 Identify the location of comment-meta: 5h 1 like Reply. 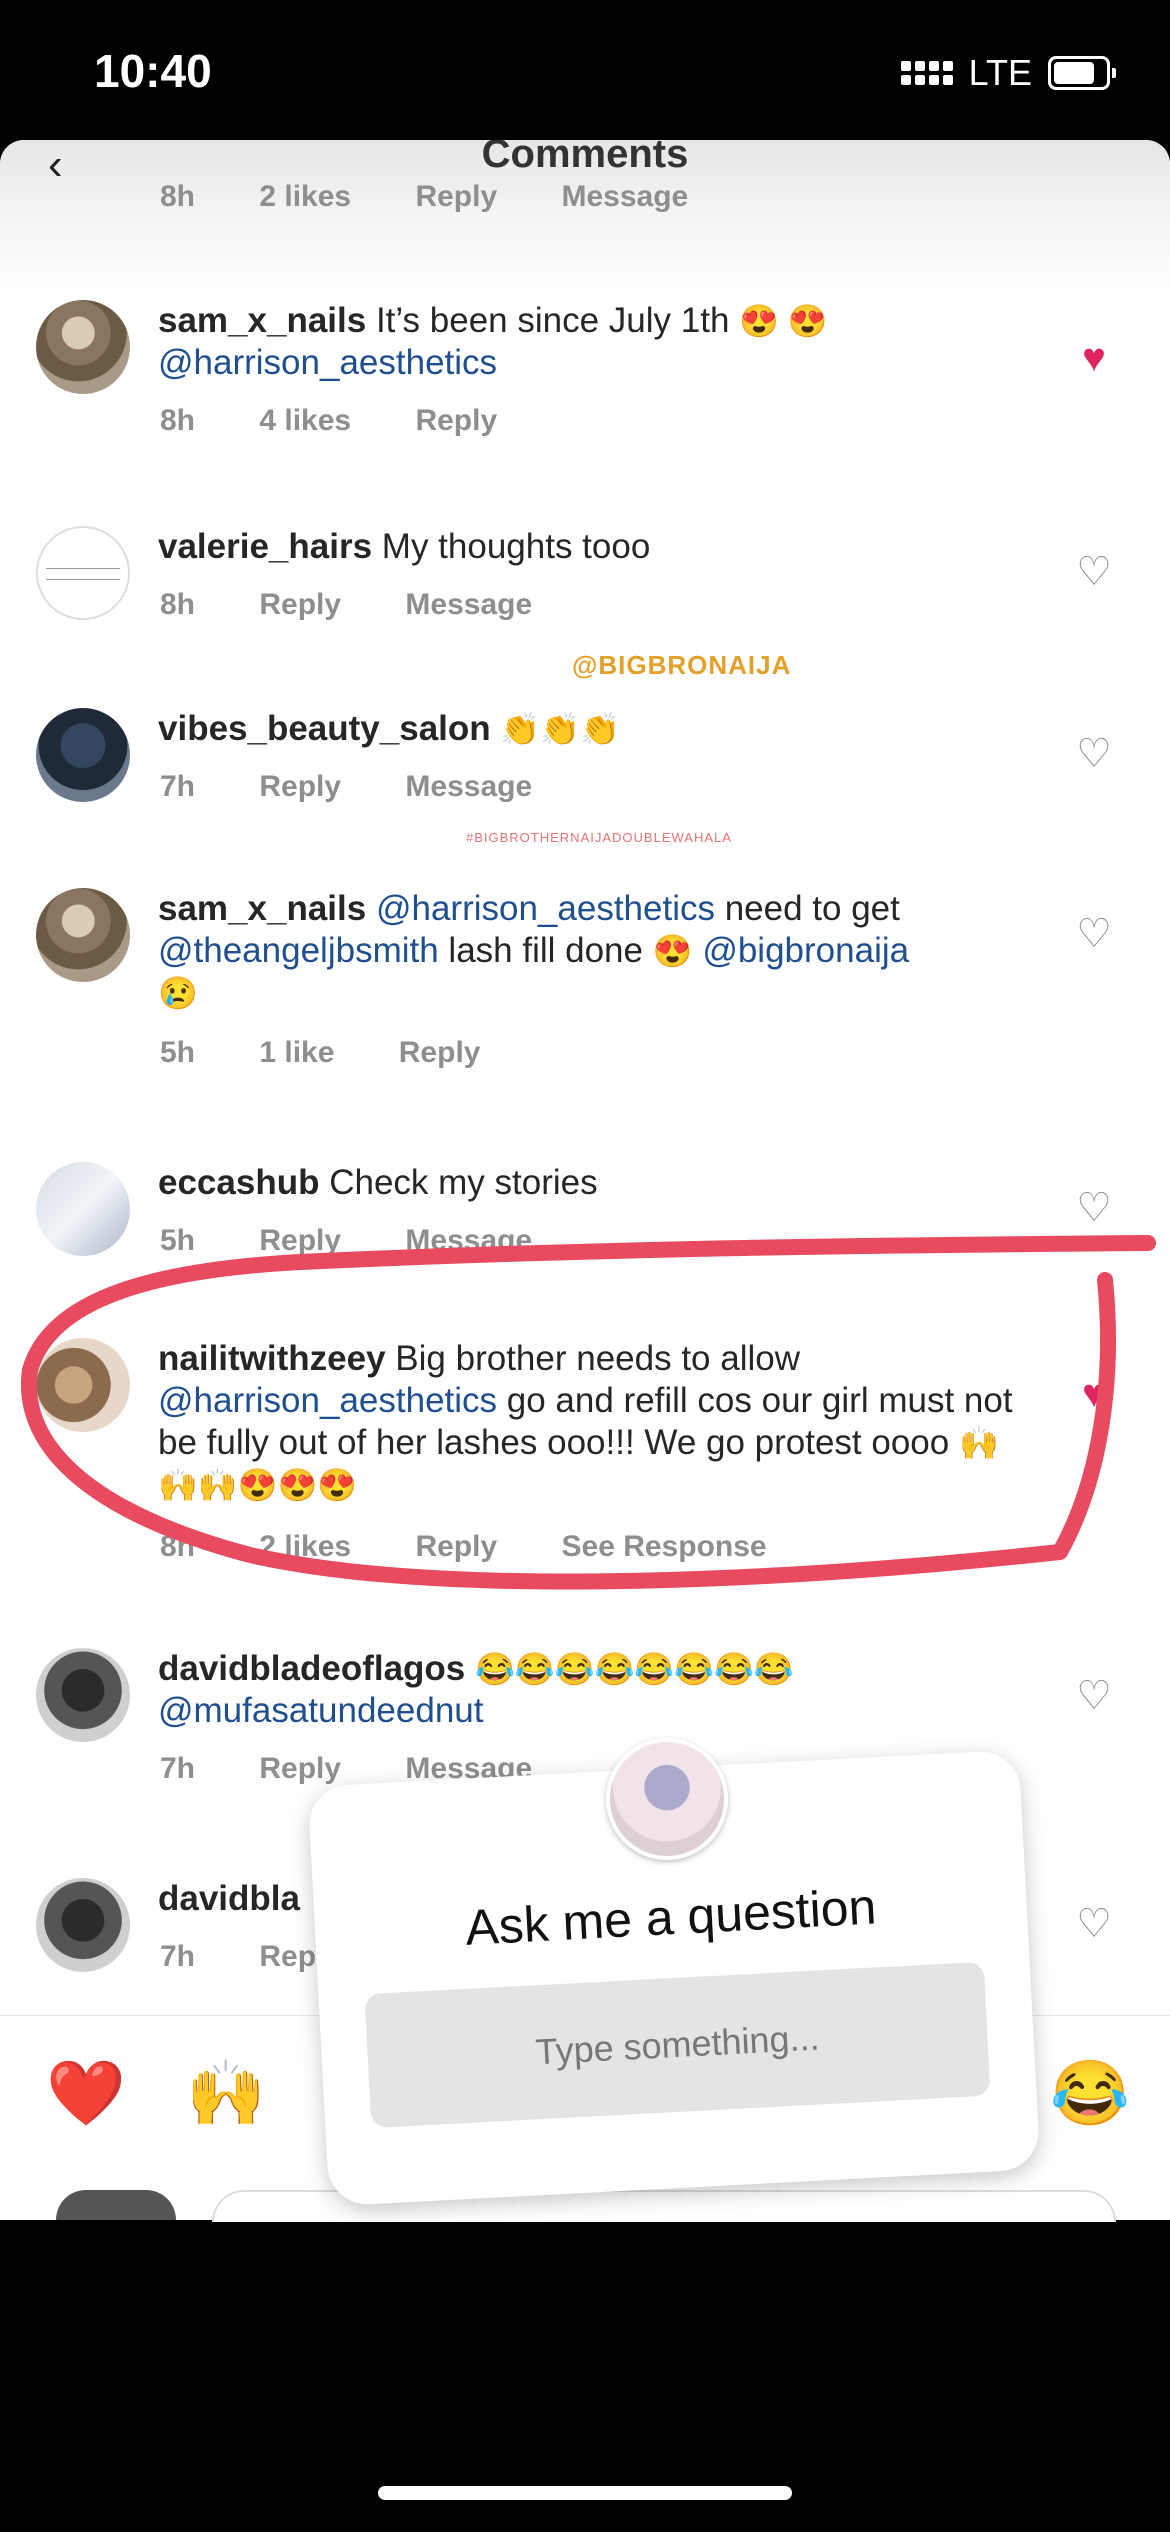
(348, 1053).